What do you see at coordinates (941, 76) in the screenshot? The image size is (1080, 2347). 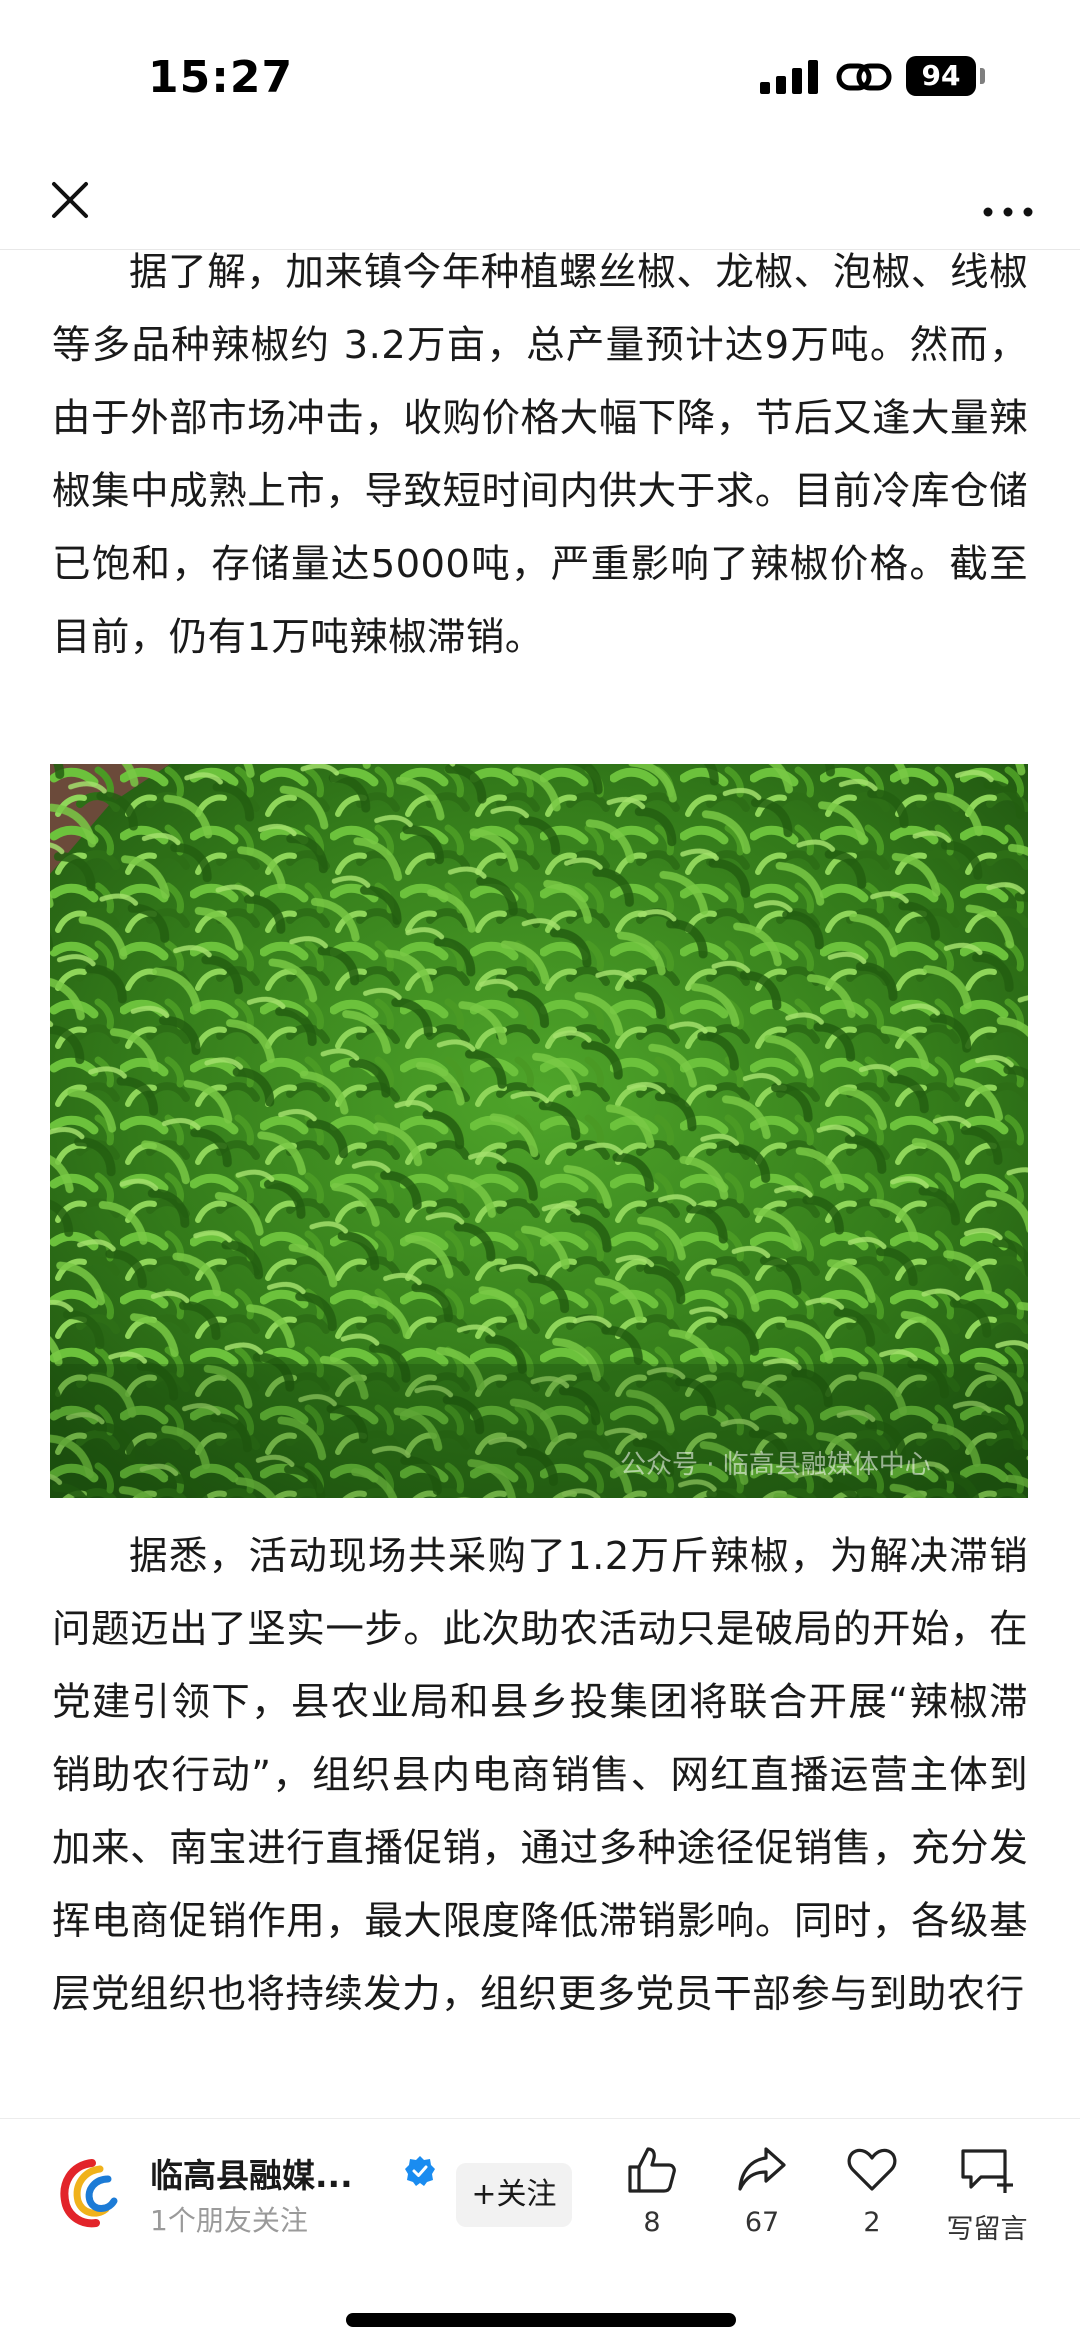 I see `battery-icon: 94` at bounding box center [941, 76].